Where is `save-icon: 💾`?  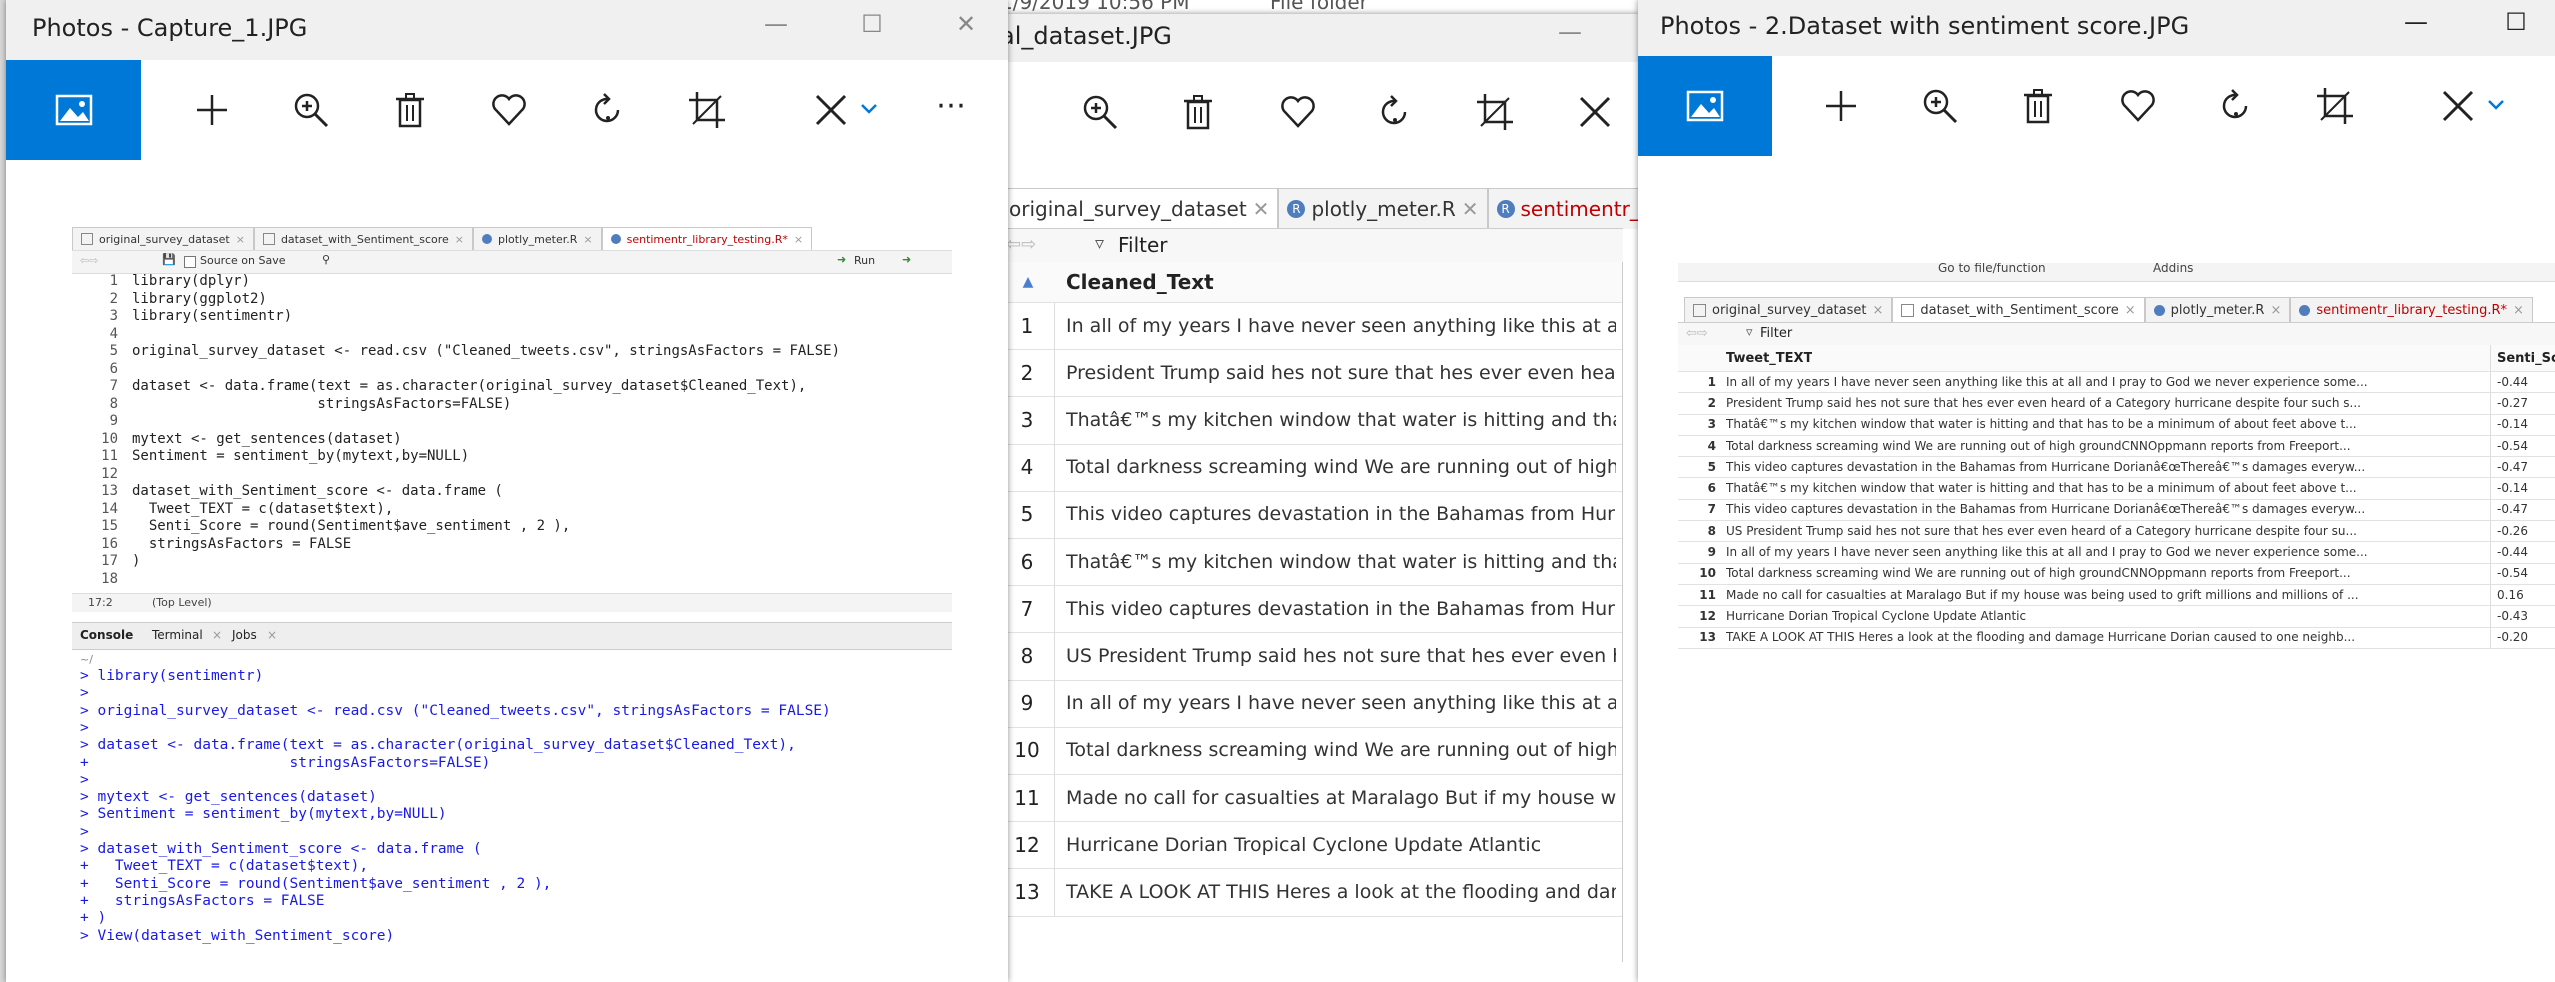
save-icon: 💾 is located at coordinates (169, 259).